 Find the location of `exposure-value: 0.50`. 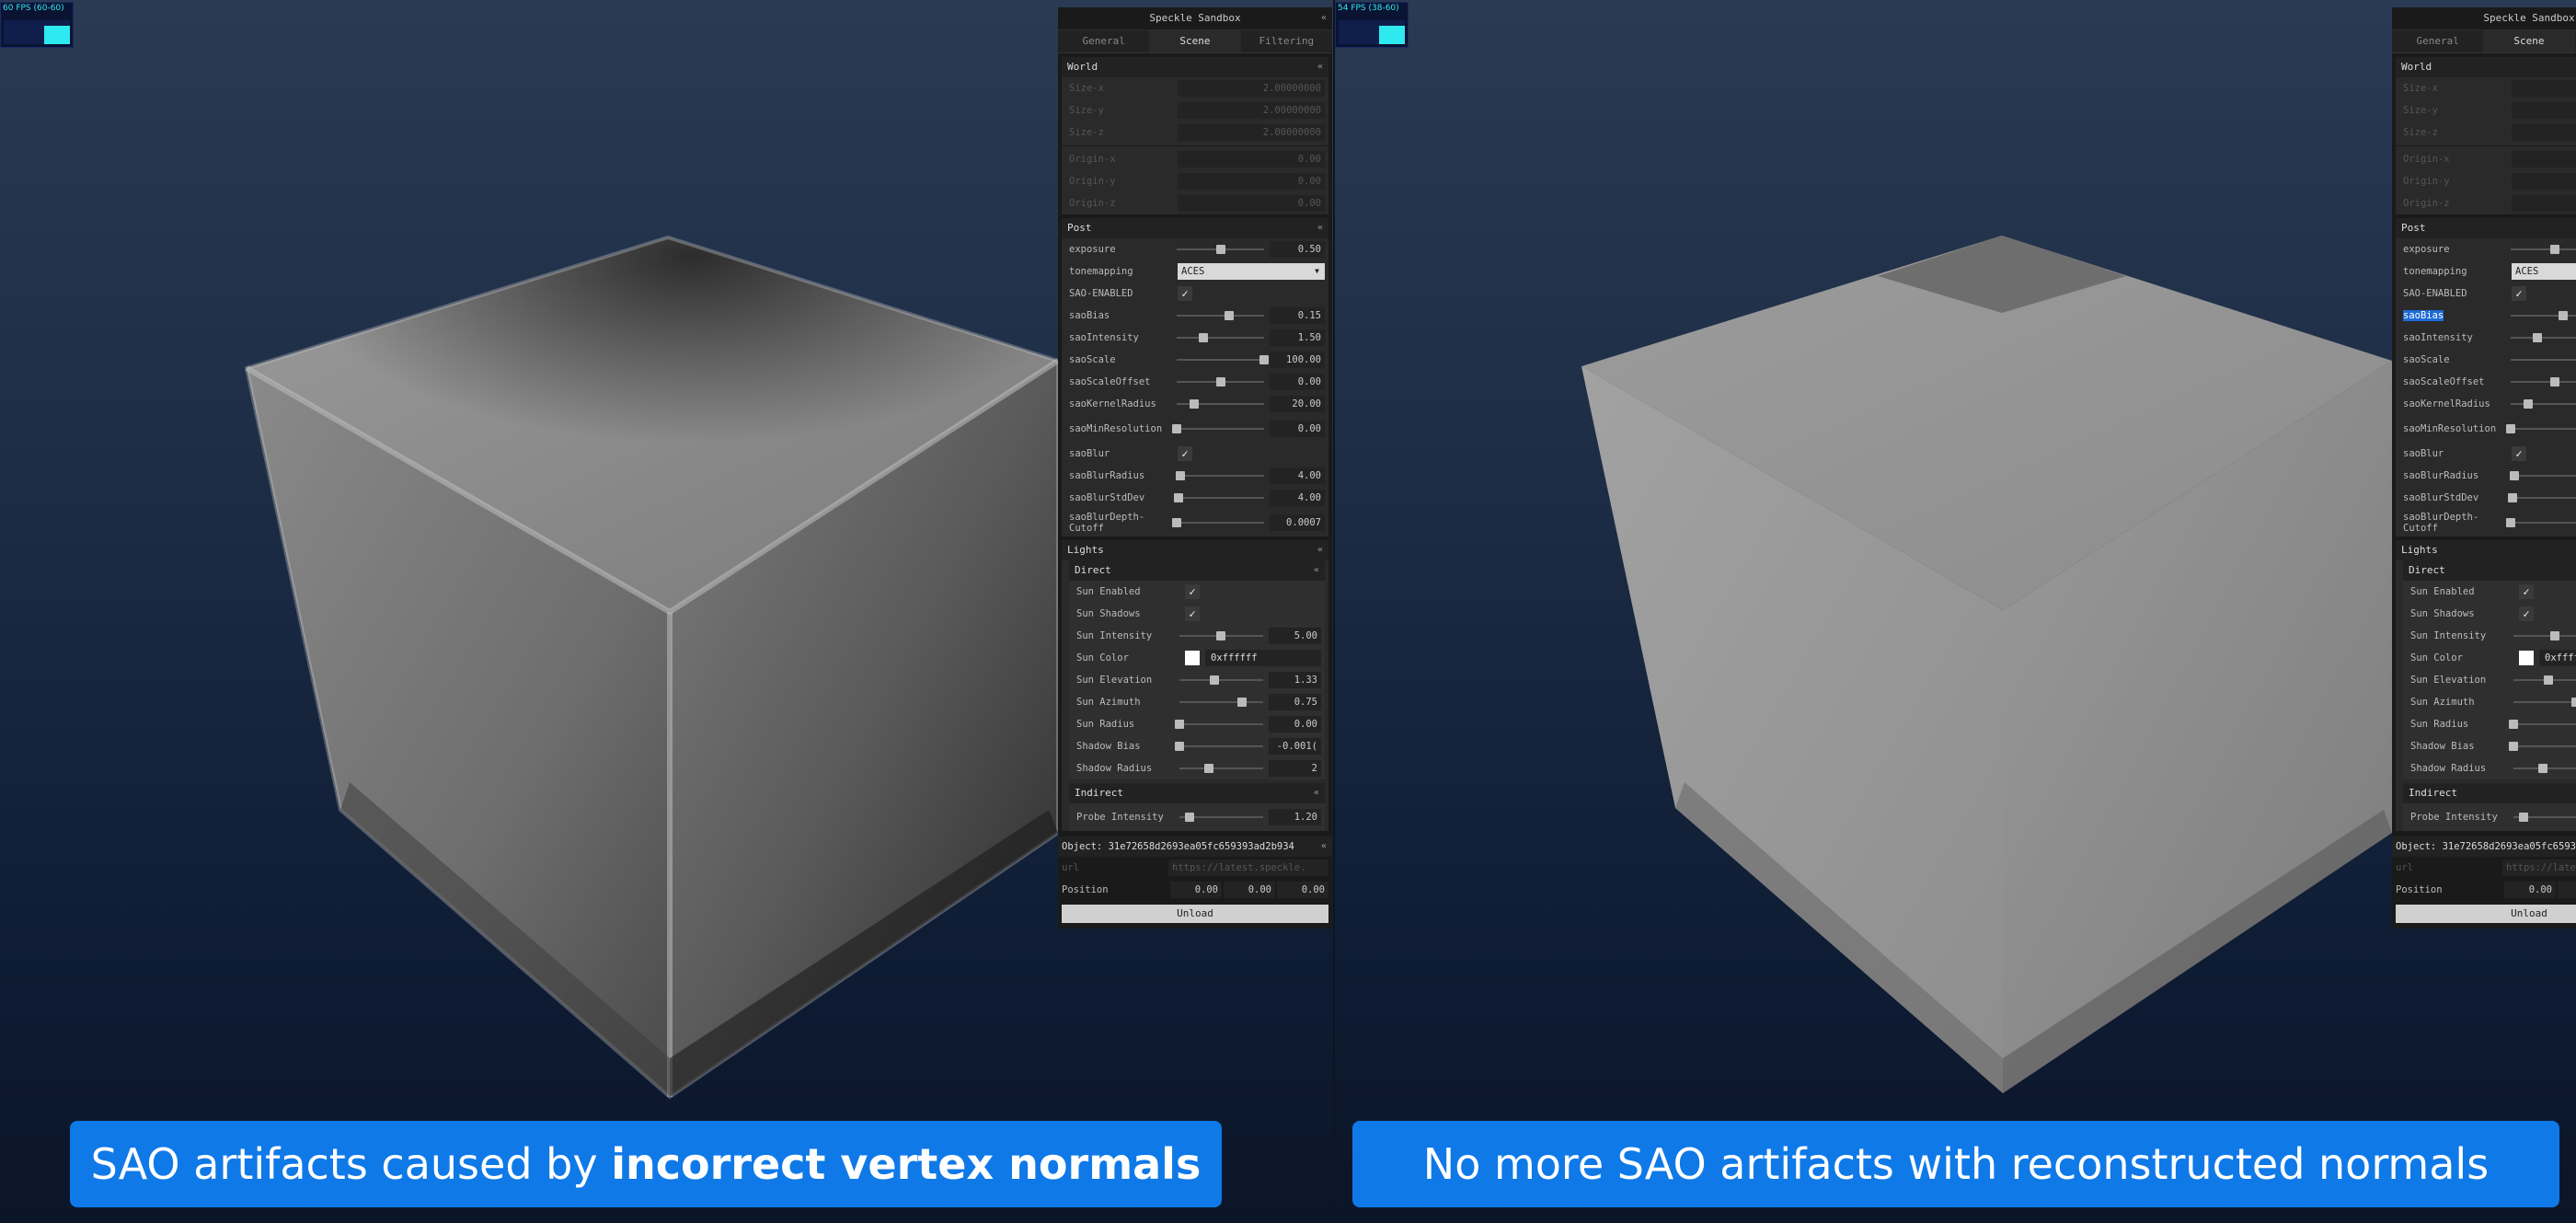

exposure-value: 0.50 is located at coordinates (1297, 249).